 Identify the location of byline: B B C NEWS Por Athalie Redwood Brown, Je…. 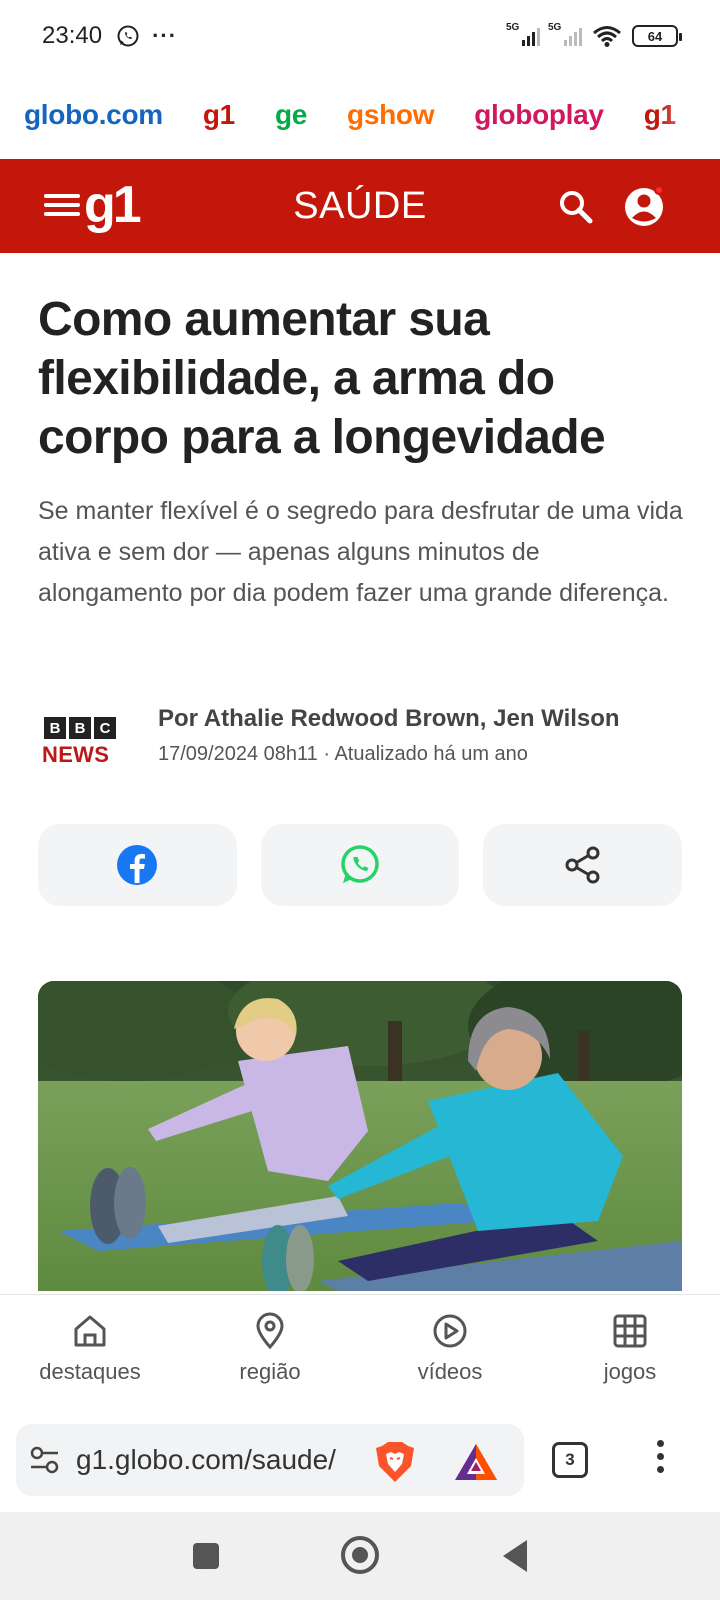
(362, 740).